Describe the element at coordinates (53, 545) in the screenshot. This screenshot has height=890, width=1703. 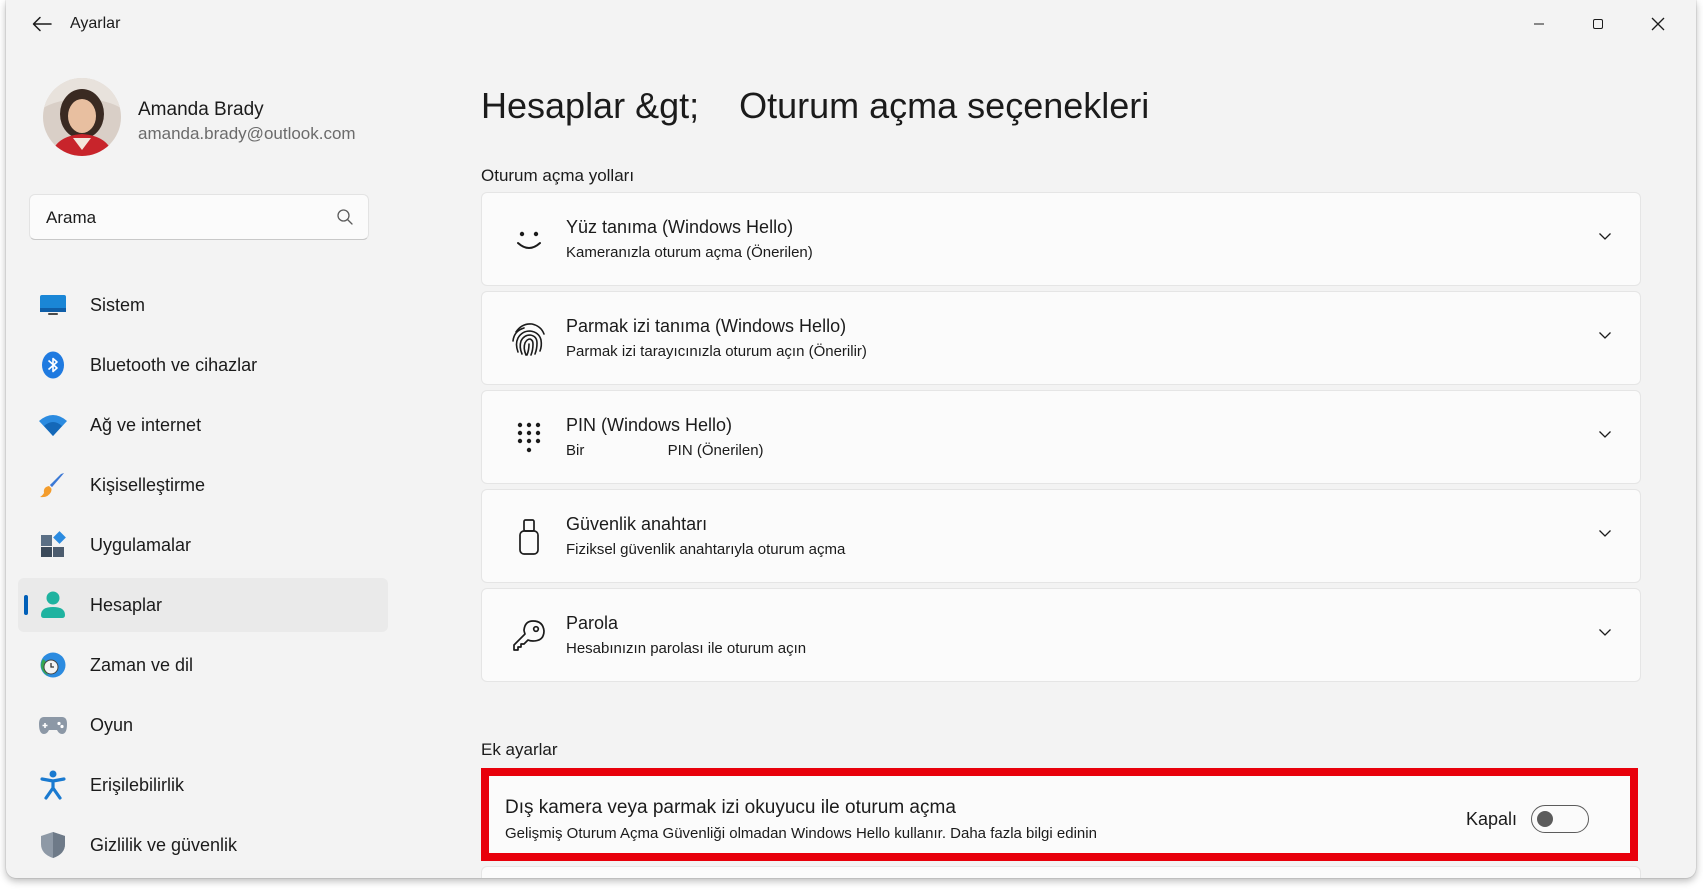
I see `apps-icon` at that location.